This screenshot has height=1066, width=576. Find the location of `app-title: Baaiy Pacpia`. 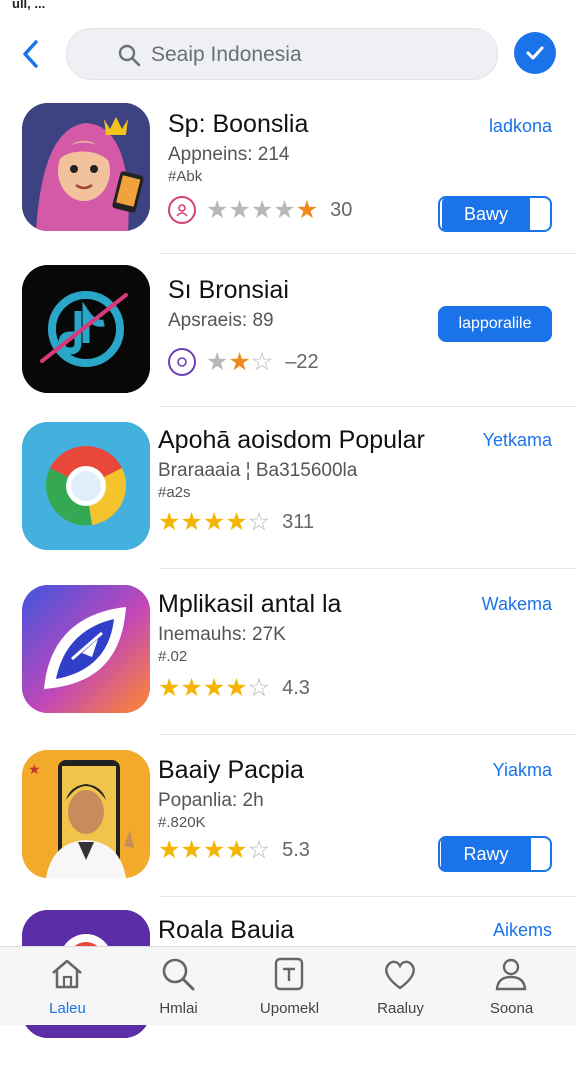

app-title: Baaiy Pacpia is located at coordinates (231, 770).